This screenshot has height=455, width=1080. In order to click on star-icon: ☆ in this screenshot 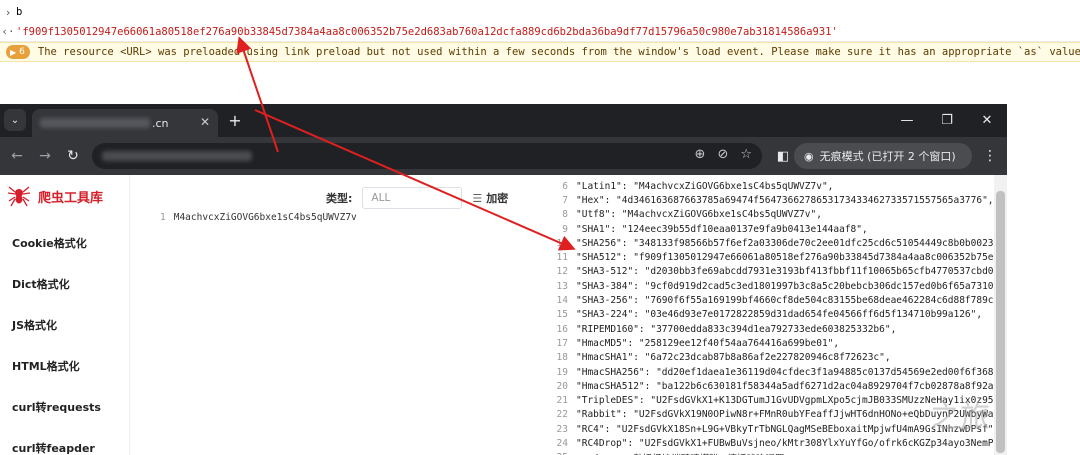, I will do `click(746, 154)`.